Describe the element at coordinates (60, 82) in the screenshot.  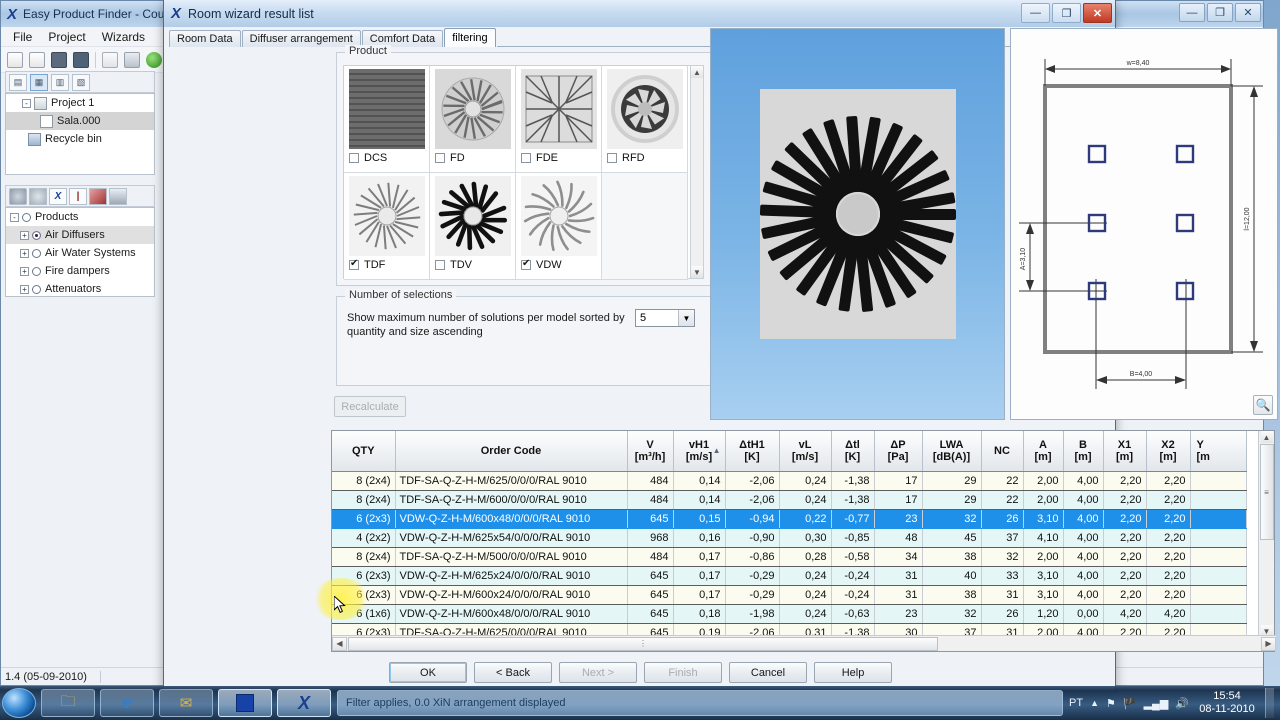
I see `expand-all-icon: ▥` at that location.